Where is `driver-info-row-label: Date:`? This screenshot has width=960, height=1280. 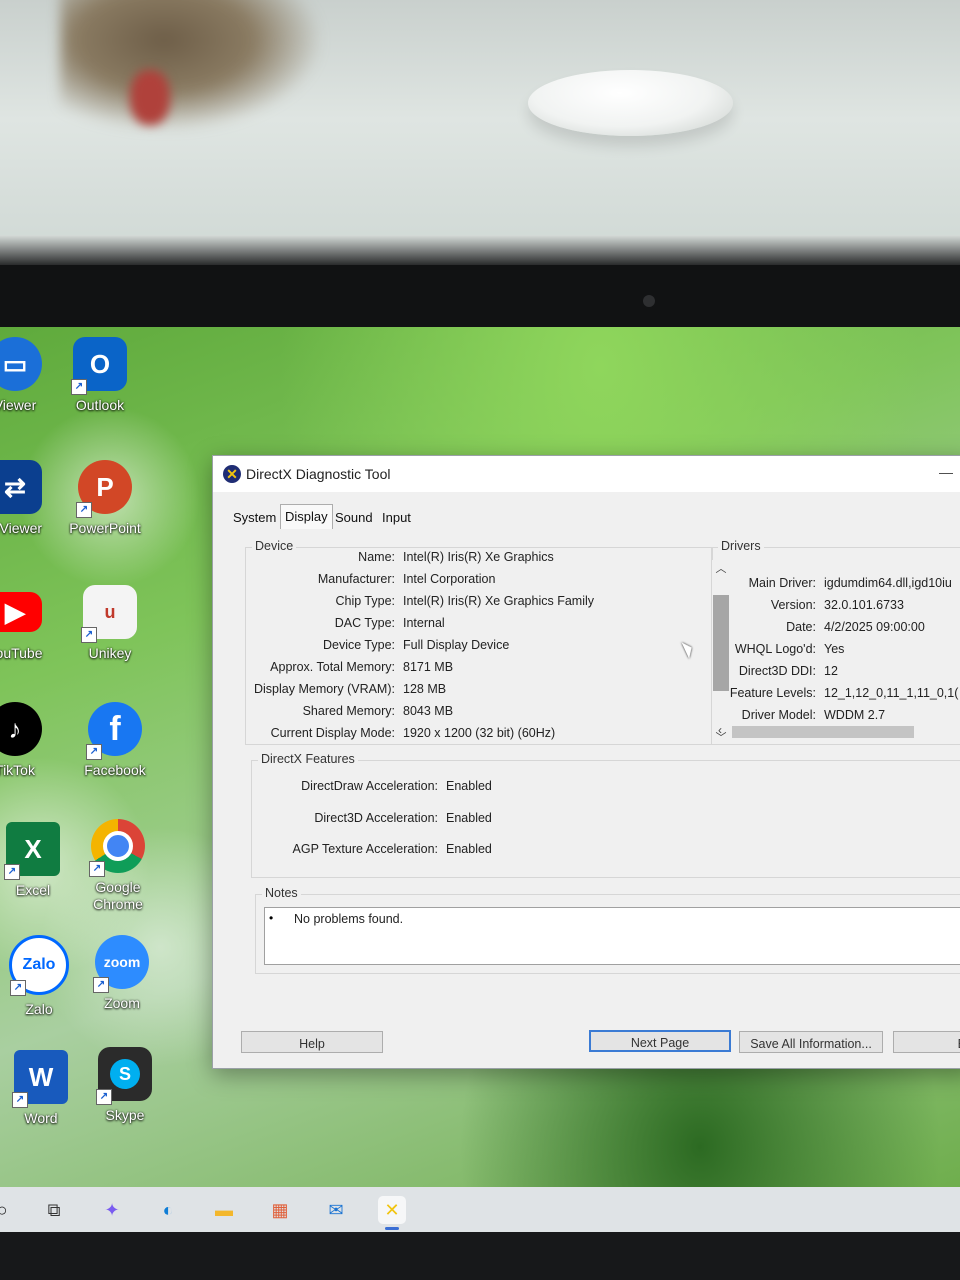 driver-info-row-label: Date: is located at coordinates (801, 627).